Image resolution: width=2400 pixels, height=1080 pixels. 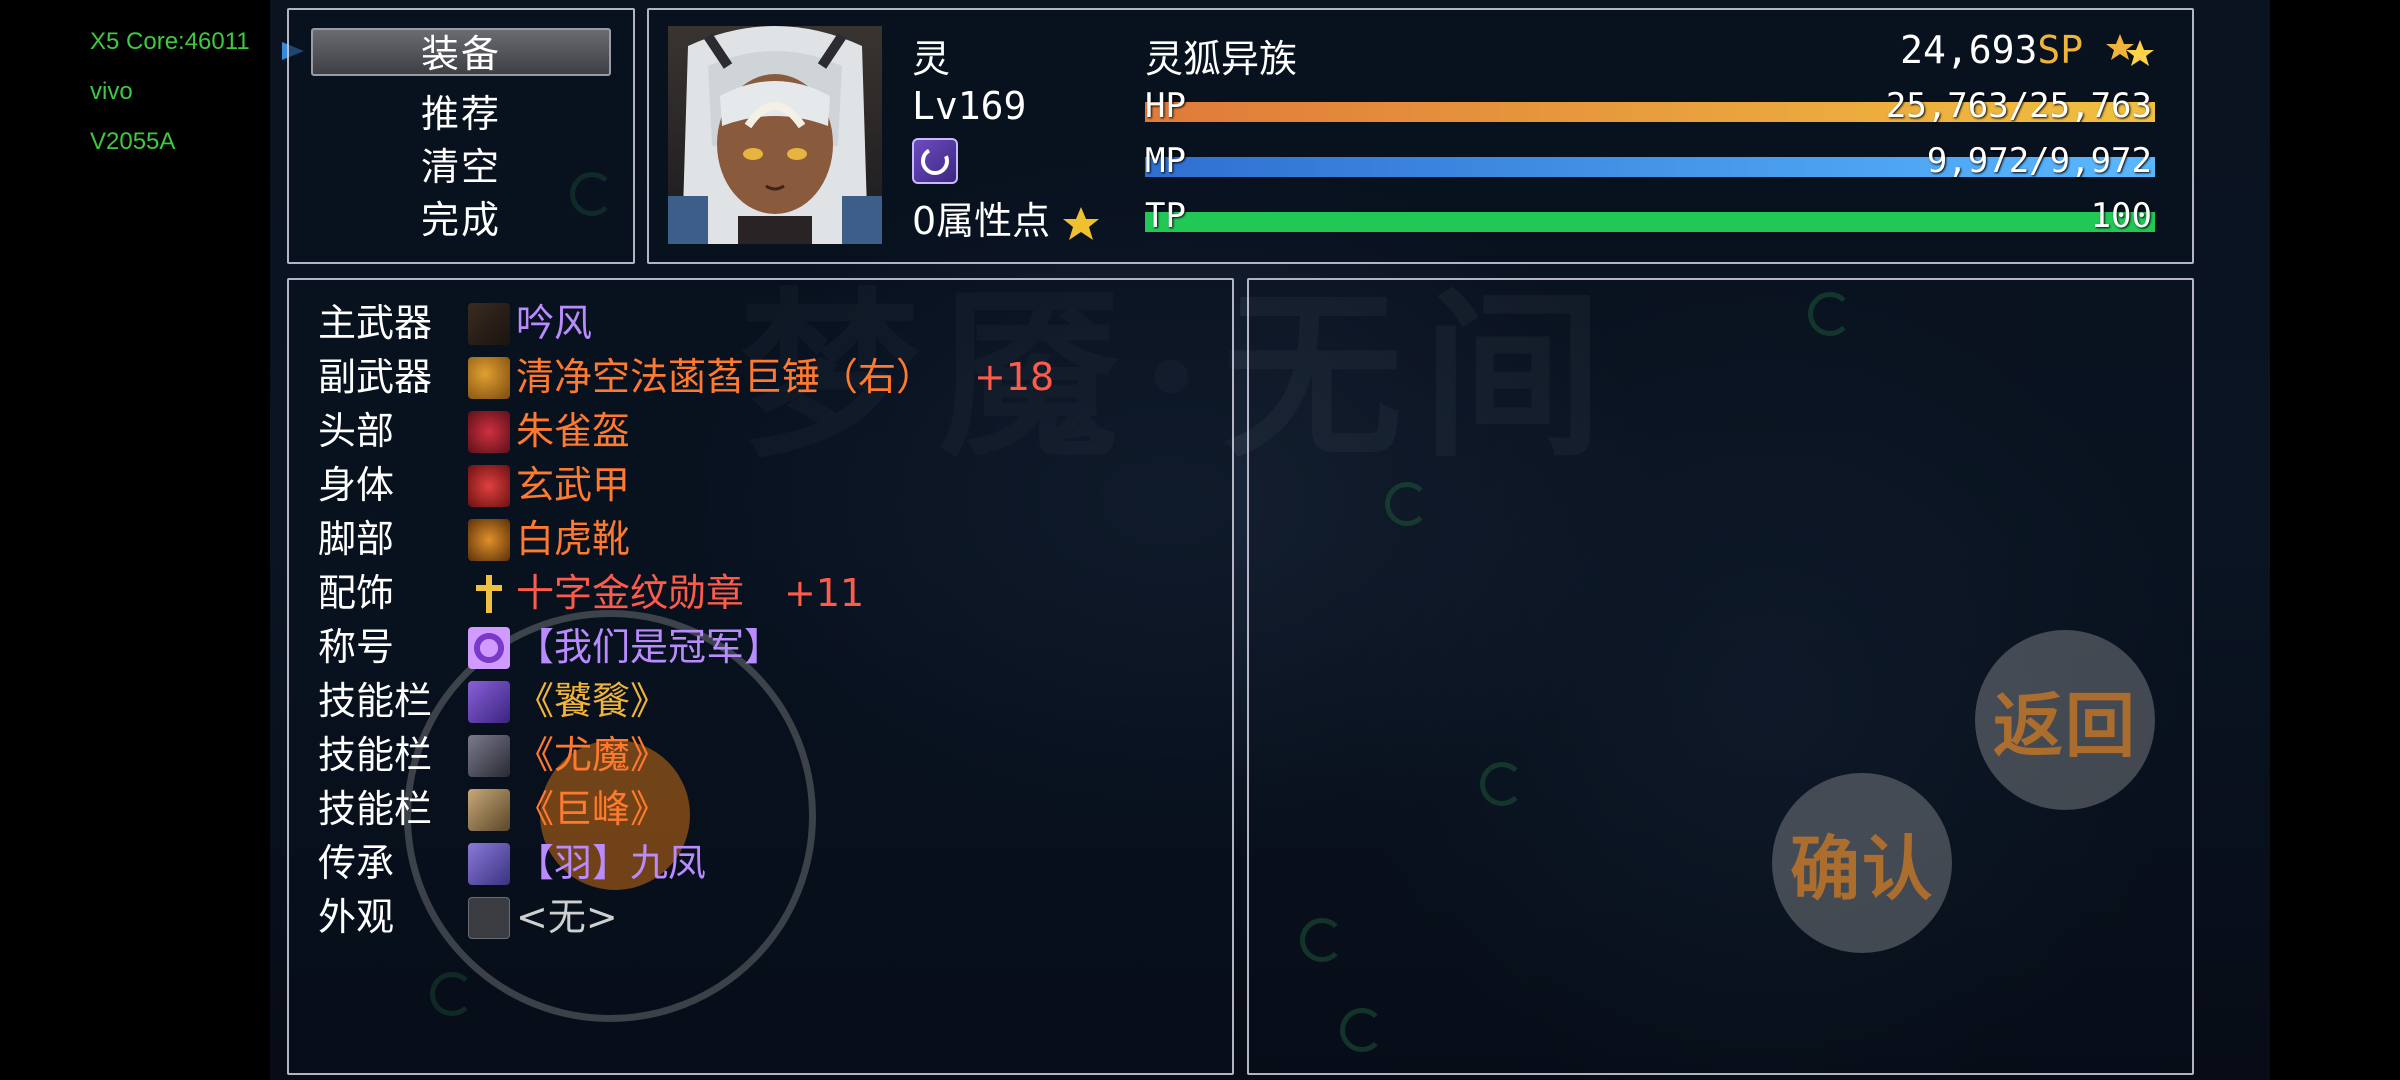 What do you see at coordinates (111, 91) in the screenshot?
I see `debug-brand: vivo` at bounding box center [111, 91].